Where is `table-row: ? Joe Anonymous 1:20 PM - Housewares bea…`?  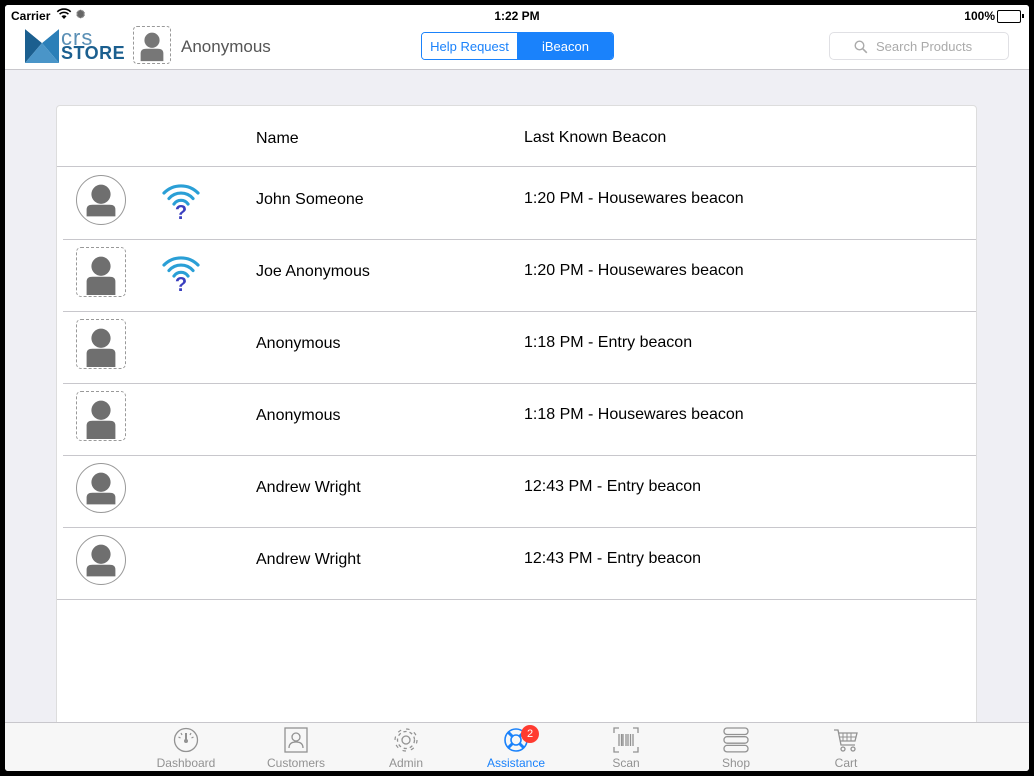 table-row: ? Joe Anonymous 1:20 PM - Housewares bea… is located at coordinates (519, 275).